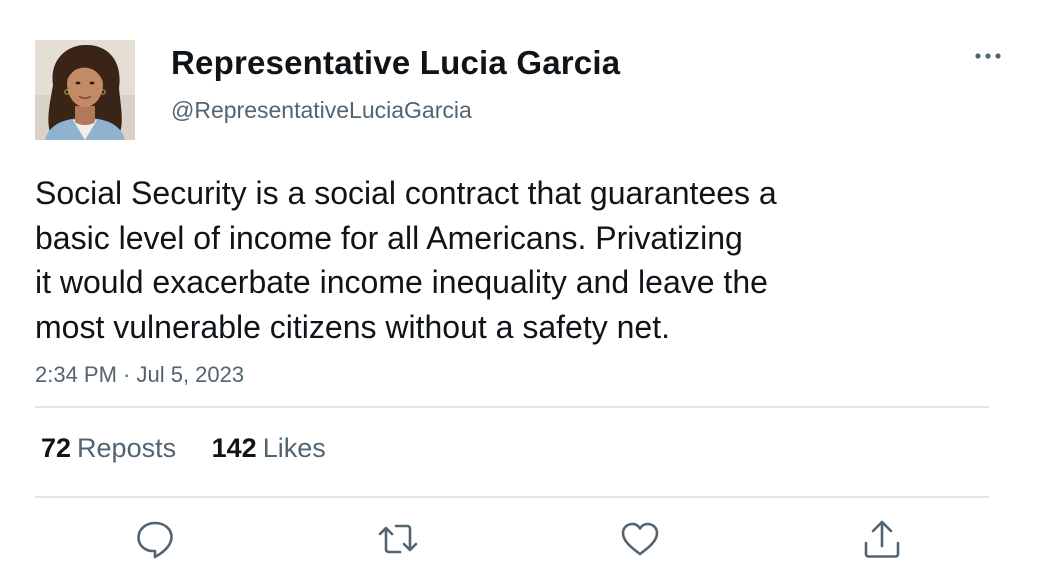 The image size is (1050, 570). What do you see at coordinates (294, 448) in the screenshot?
I see `likes-label: Likes` at bounding box center [294, 448].